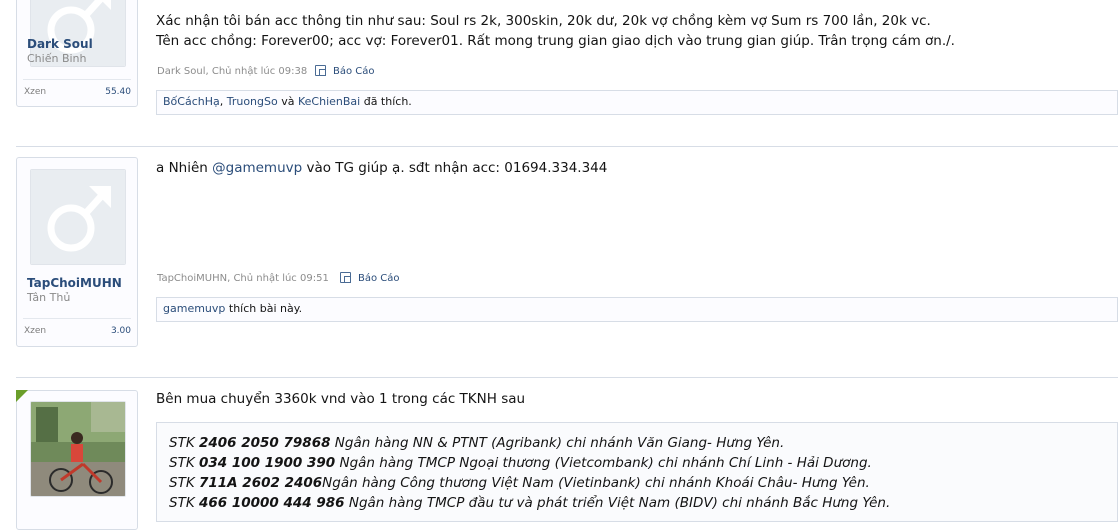 The width and height of the screenshot is (1118, 530). Describe the element at coordinates (637, 309) in the screenshot. I see `post-2-likes-summary: gamemuvp thích bài này.` at that location.